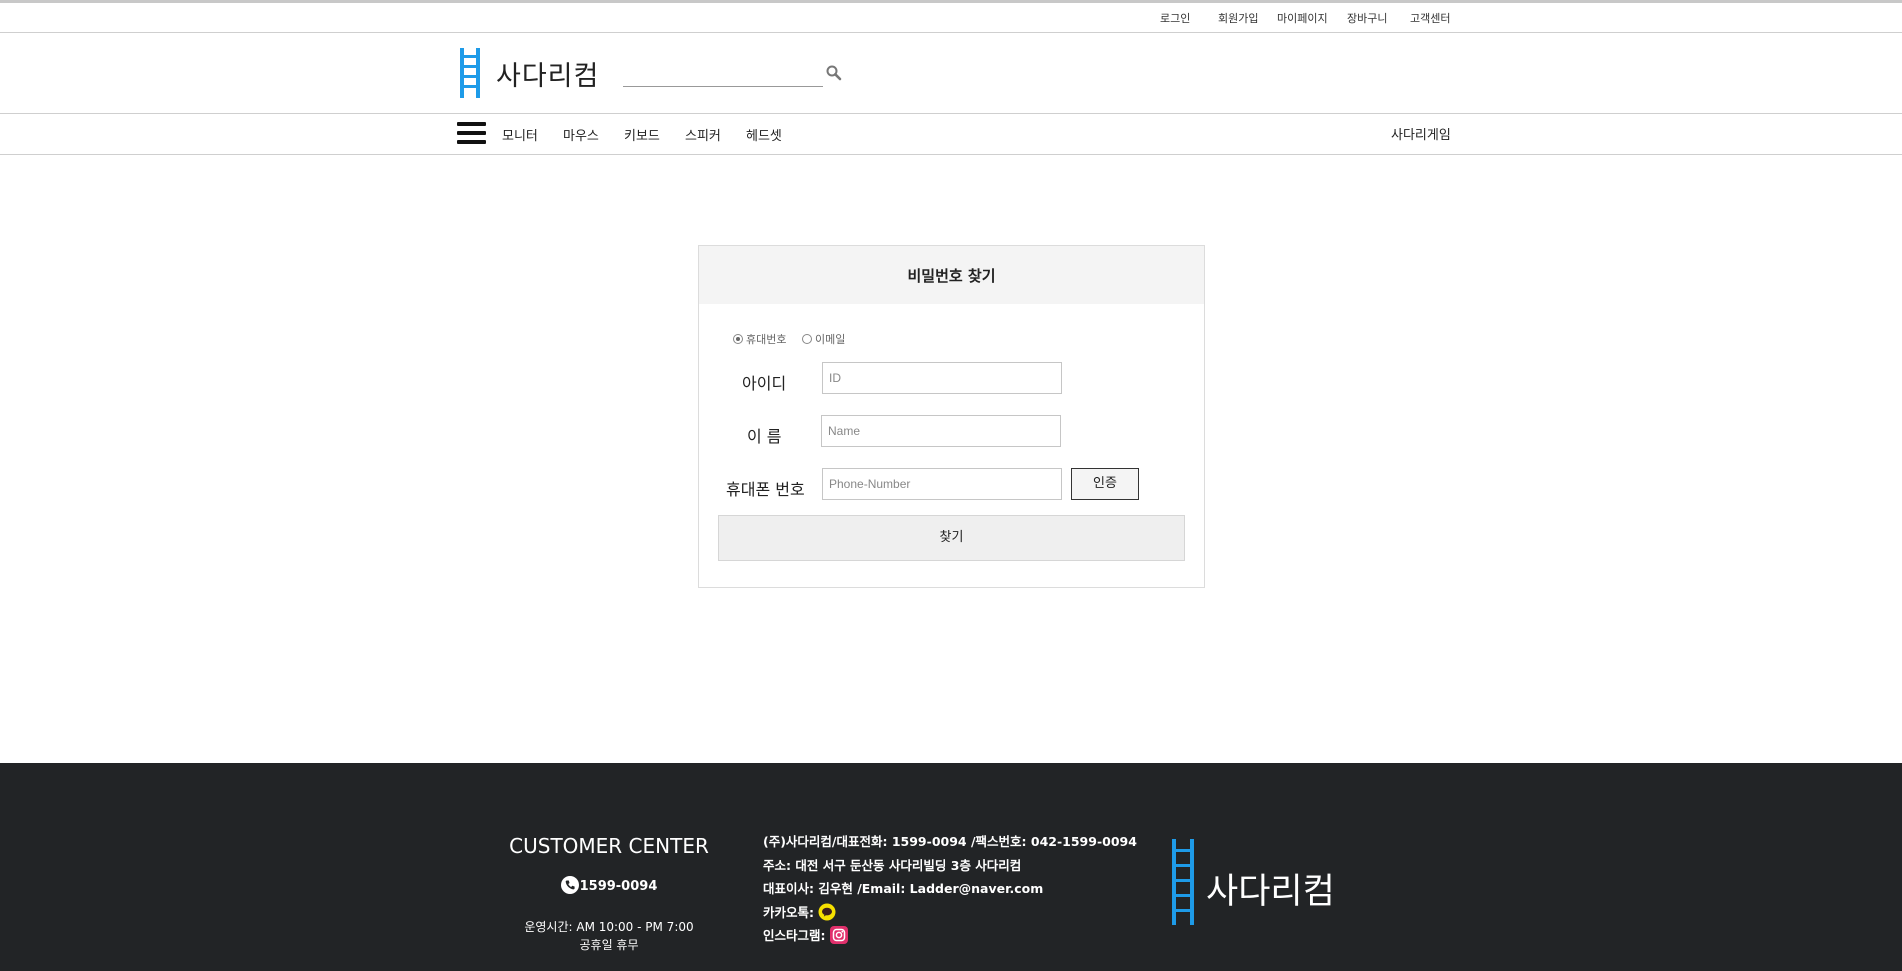 The image size is (1902, 971). What do you see at coordinates (794, 935) in the screenshot?
I see `instagram-label: 인스타그램:` at bounding box center [794, 935].